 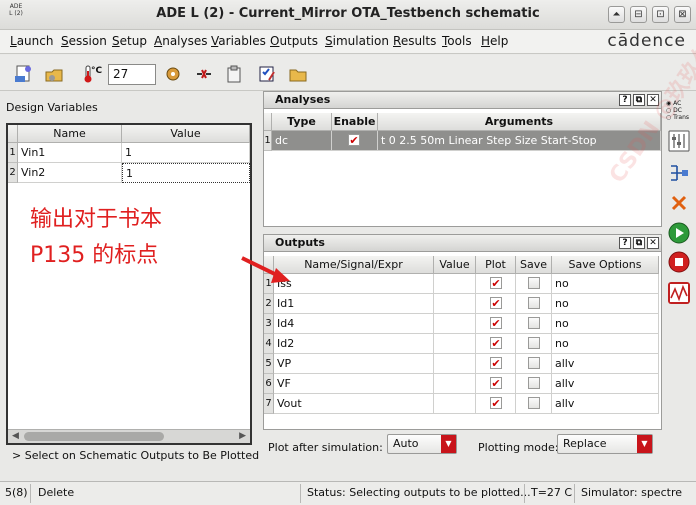 I want to click on clipboard-icon, so click(x=234, y=74).